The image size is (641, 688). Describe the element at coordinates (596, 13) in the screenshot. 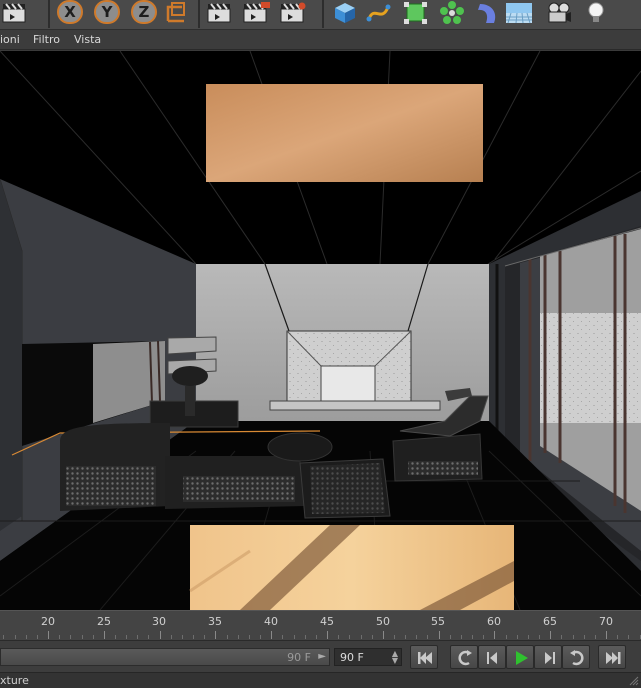

I see `light-icon` at that location.